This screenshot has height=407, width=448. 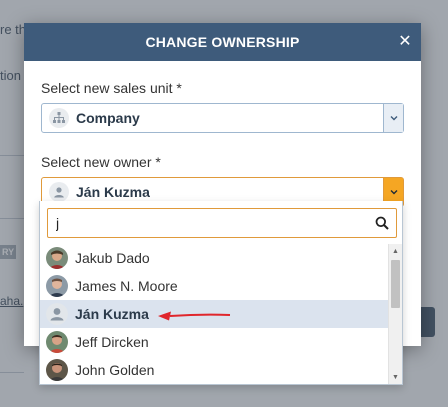 What do you see at coordinates (222, 118) in the screenshot?
I see `sales-unit-select: Company` at bounding box center [222, 118].